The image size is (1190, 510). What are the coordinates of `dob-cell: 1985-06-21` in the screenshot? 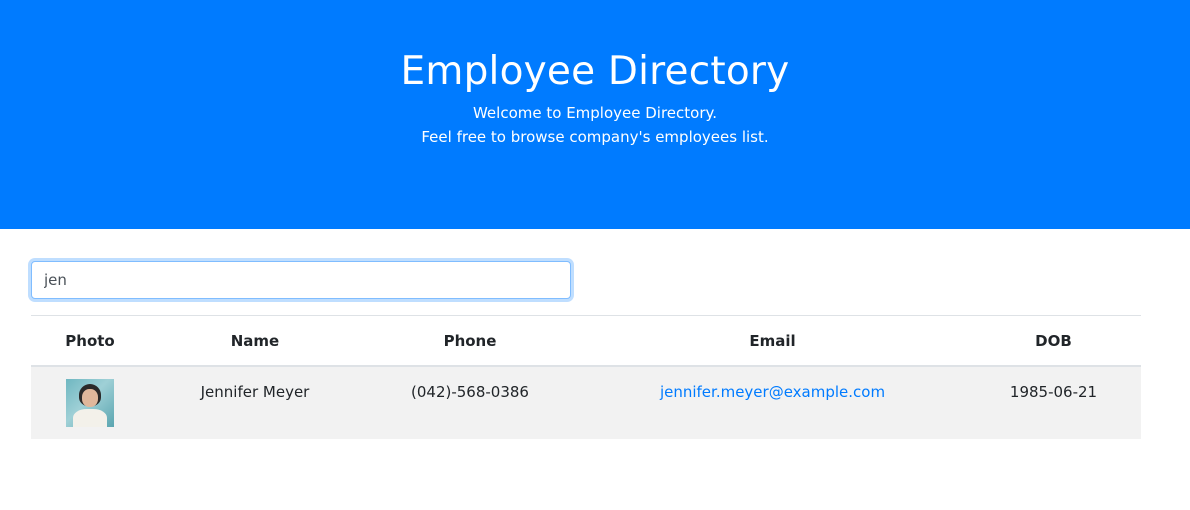 It's located at (1053, 402).